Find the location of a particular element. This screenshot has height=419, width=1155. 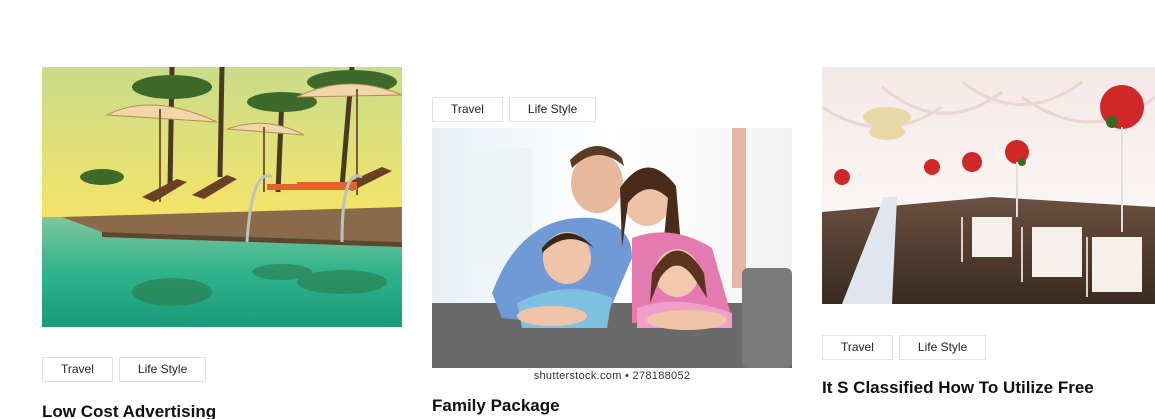

post-title: It S Classified How To Utilize Free is located at coordinates (988, 388).